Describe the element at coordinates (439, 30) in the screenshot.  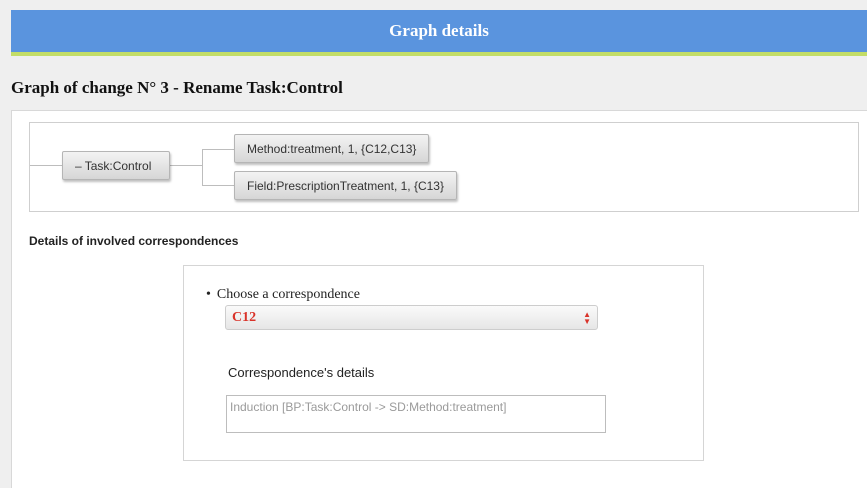
I see `header-title: Graph details` at that location.